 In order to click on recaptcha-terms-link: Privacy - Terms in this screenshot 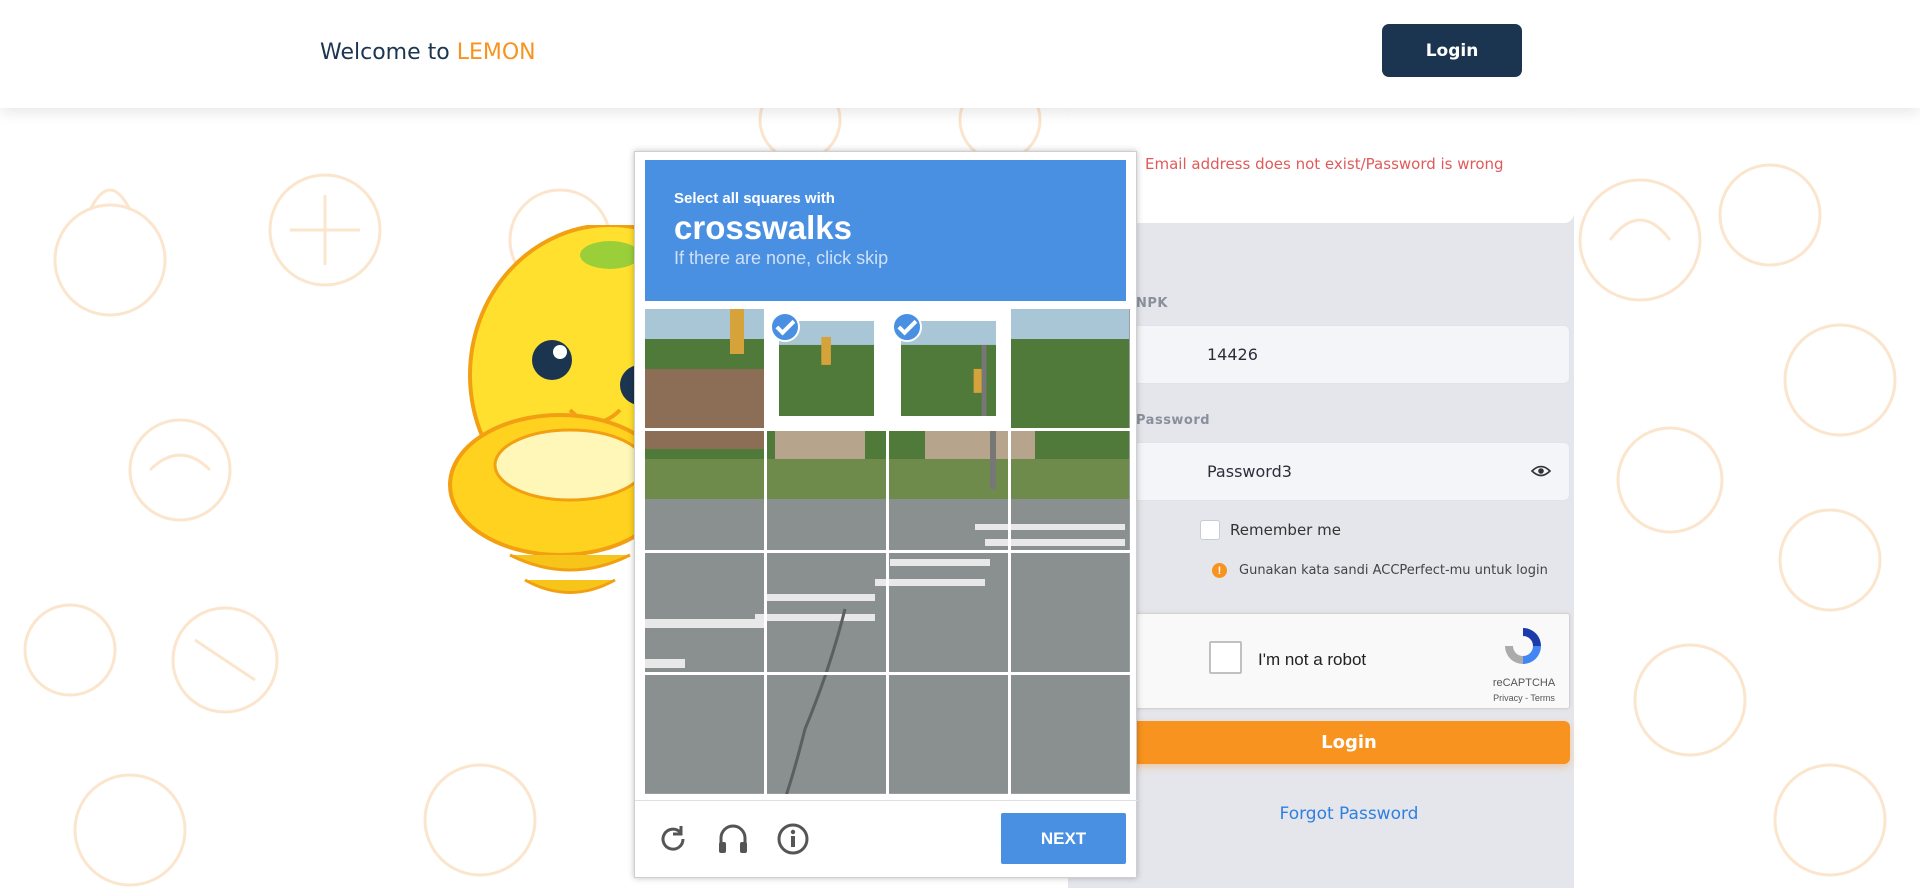, I will do `click(1524, 698)`.